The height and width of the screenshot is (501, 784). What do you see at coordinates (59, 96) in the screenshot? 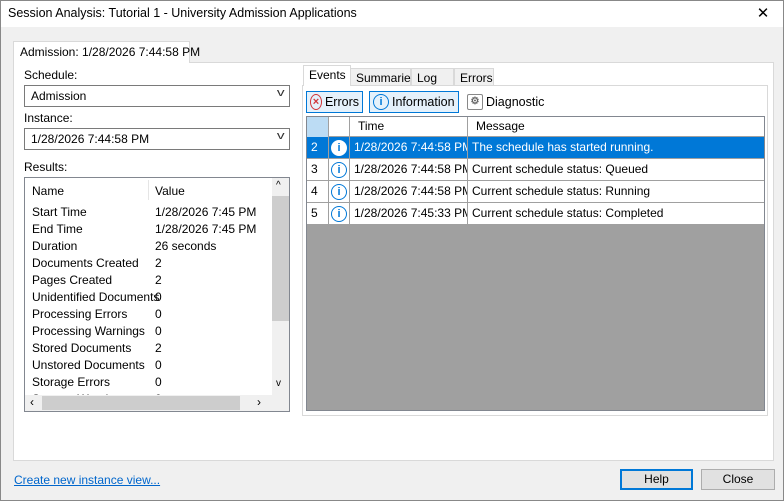
I see `schedule-value: Admission` at bounding box center [59, 96].